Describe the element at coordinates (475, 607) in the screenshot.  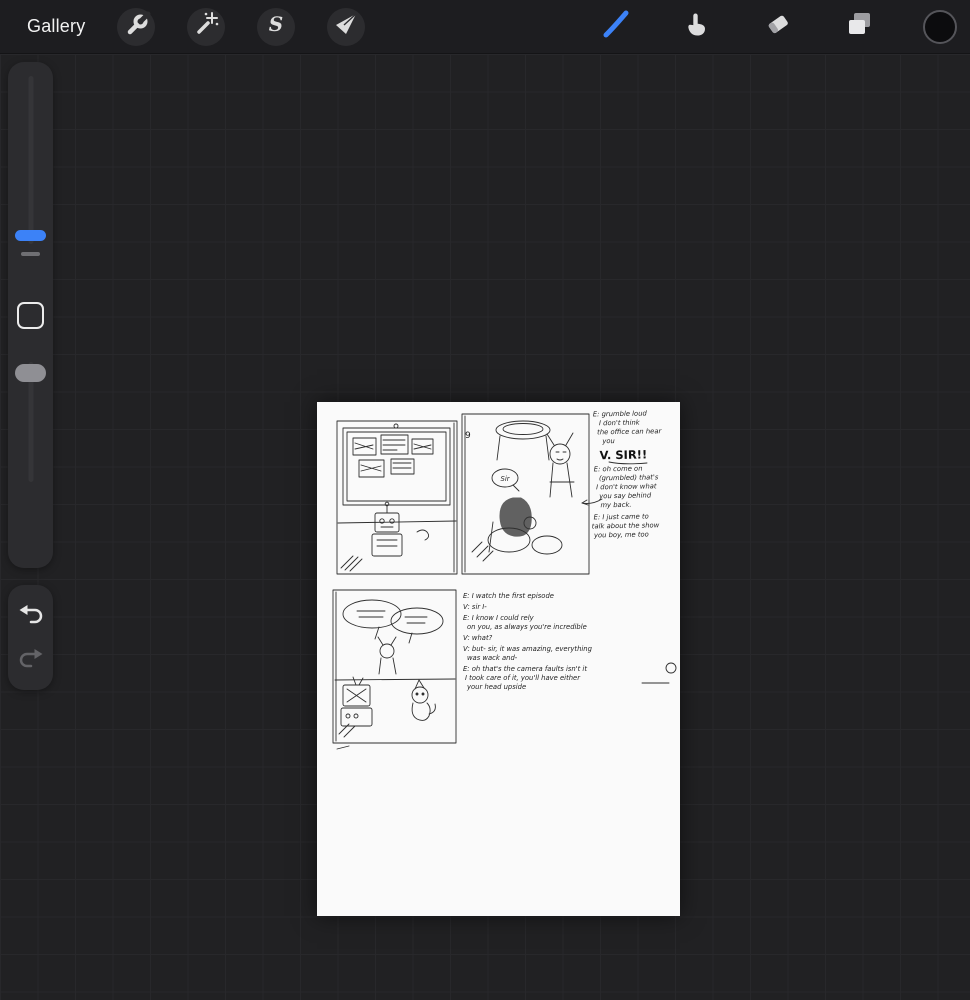
I see `handwritten-line: V: sir I-` at that location.